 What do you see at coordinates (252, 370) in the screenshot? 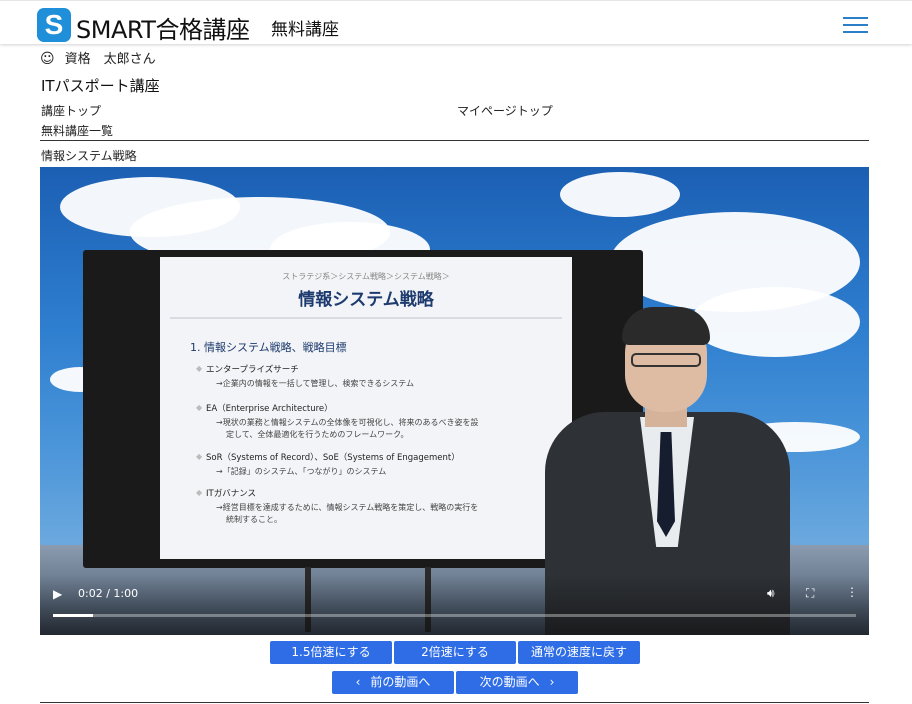
I see `slide-item: エンタープライズサーチ` at bounding box center [252, 370].